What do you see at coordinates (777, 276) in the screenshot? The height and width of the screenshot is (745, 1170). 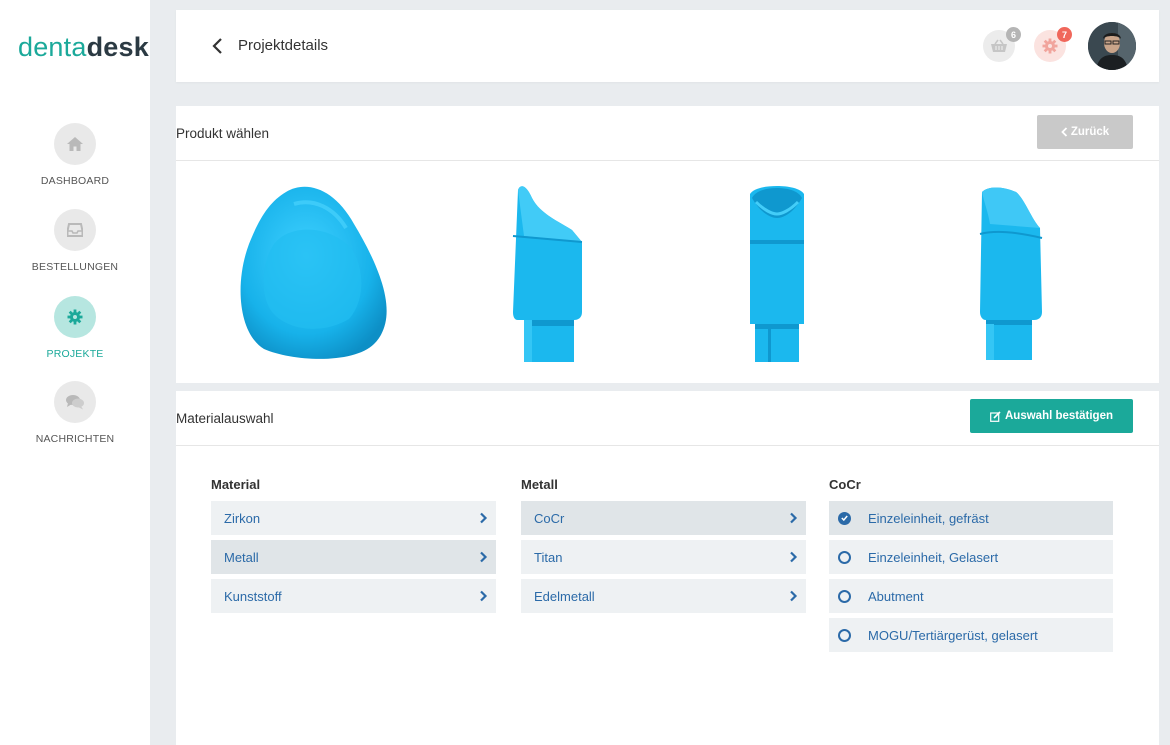 I see `product-abutment-front` at bounding box center [777, 276].